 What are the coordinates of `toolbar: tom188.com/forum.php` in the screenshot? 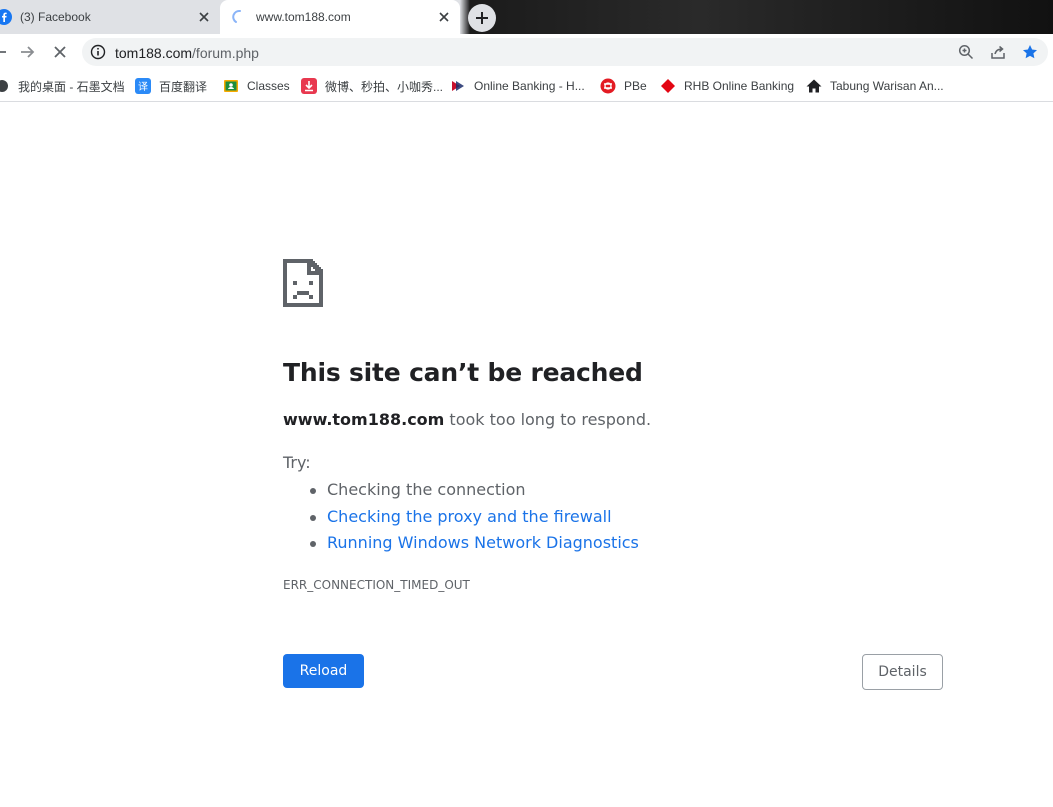 It's located at (526, 52).